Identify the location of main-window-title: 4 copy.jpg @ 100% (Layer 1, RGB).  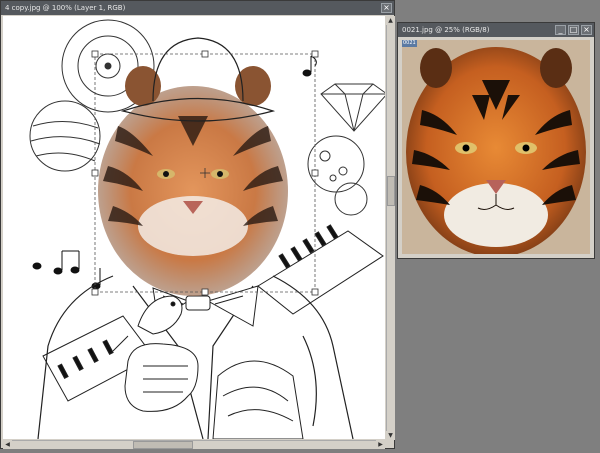
(65, 8).